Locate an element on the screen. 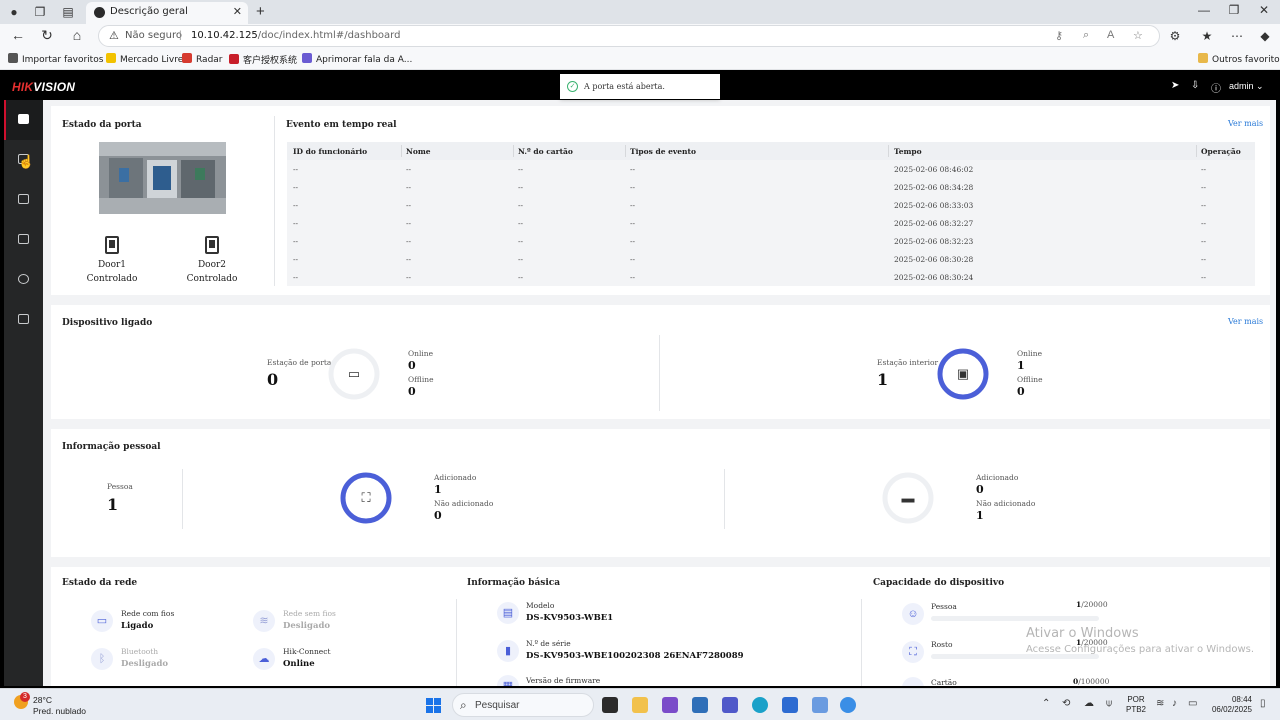  door2: Door2 Controlado is located at coordinates (212, 260).